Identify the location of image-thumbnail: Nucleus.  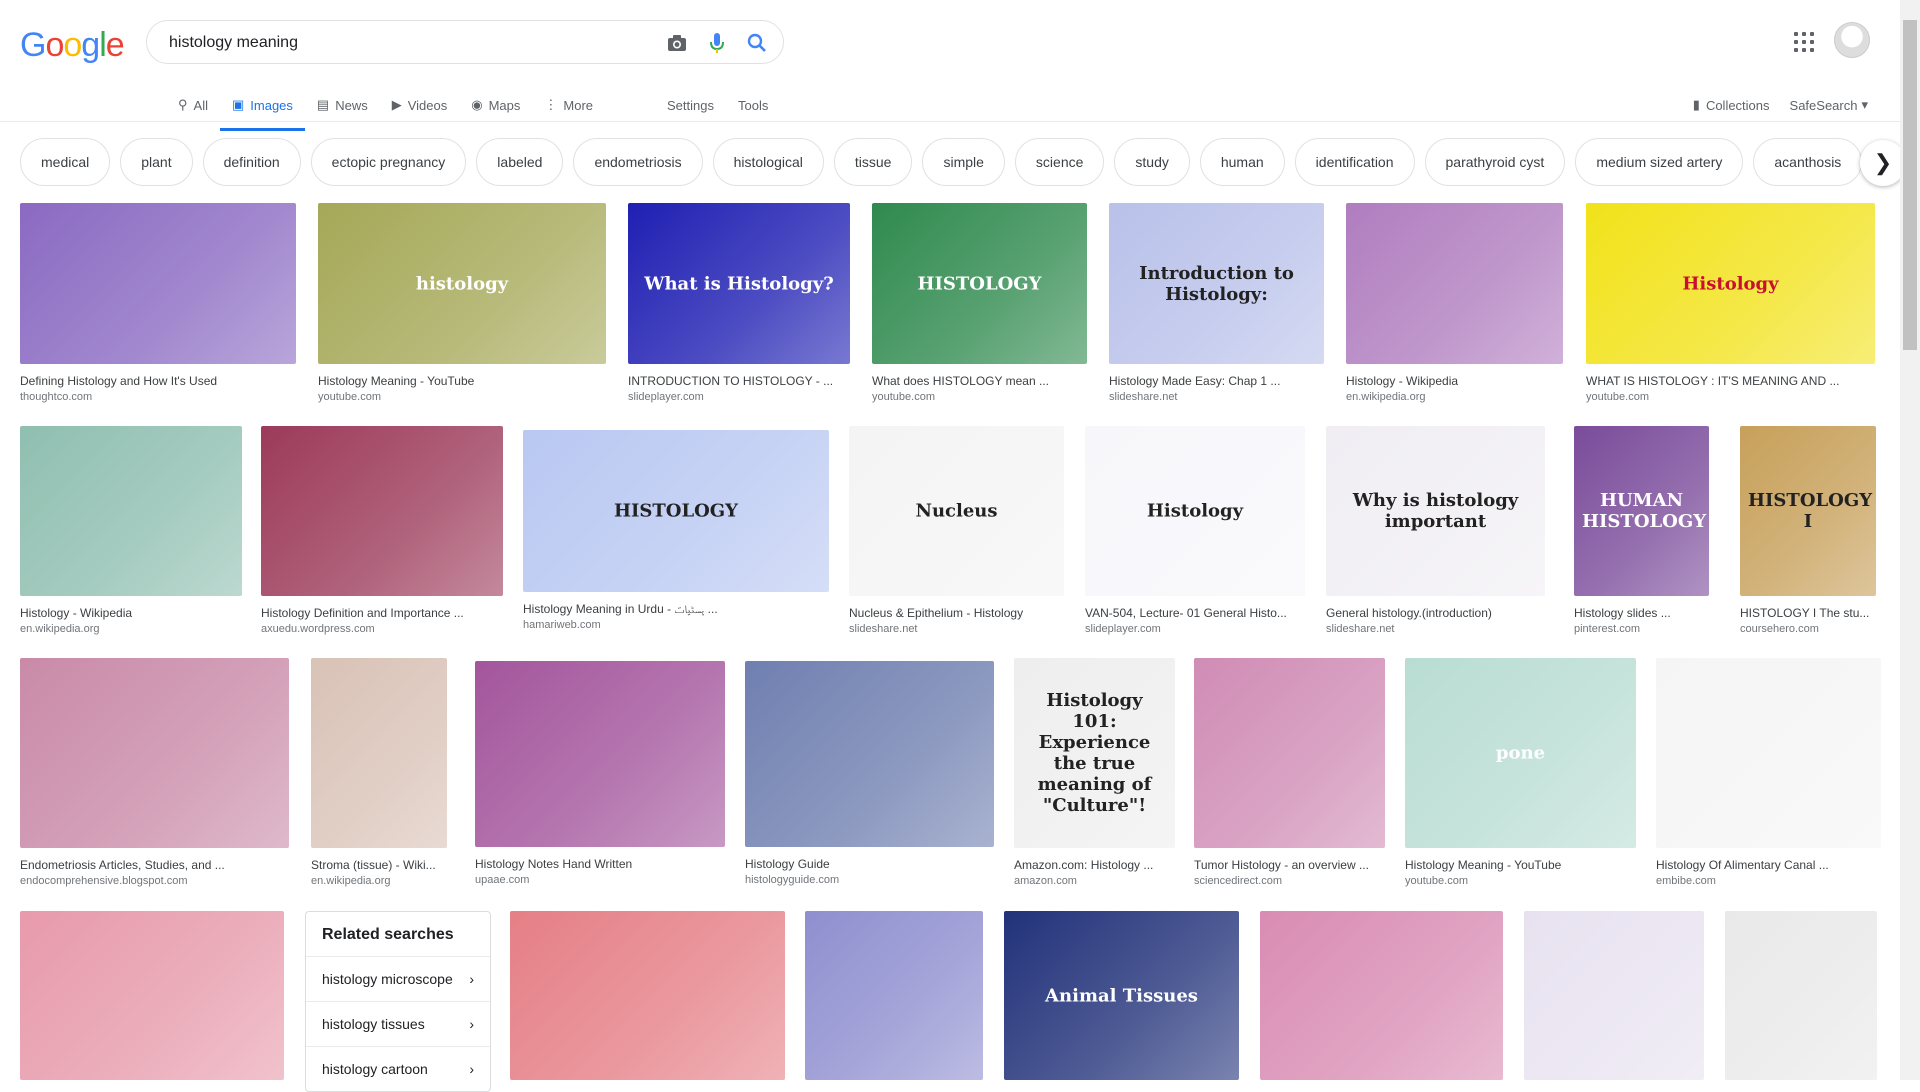
(956, 511).